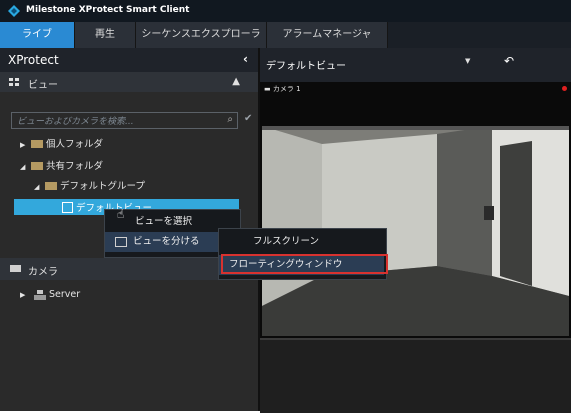 Image resolution: width=571 pixels, height=413 pixels. I want to click on tab-sequence-explorer: シーケンスエクスプローラ, so click(201, 35).